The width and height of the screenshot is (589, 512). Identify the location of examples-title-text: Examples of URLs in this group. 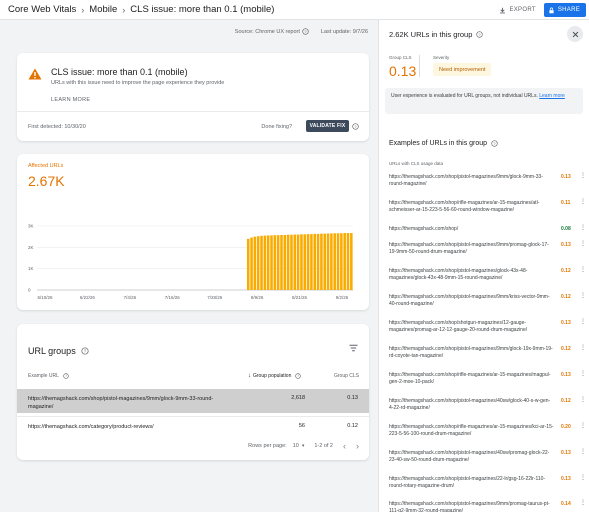
(438, 143).